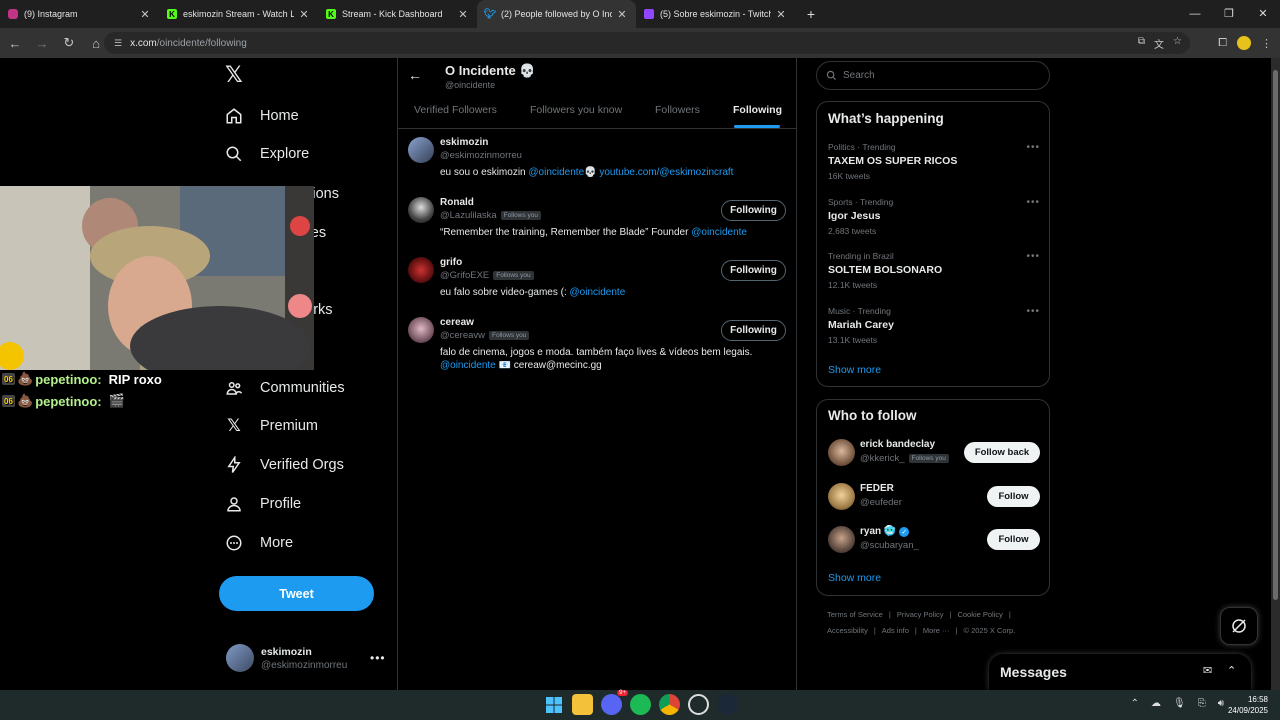 The image size is (1280, 720). I want to click on restore-icon: ❐, so click(1229, 14).